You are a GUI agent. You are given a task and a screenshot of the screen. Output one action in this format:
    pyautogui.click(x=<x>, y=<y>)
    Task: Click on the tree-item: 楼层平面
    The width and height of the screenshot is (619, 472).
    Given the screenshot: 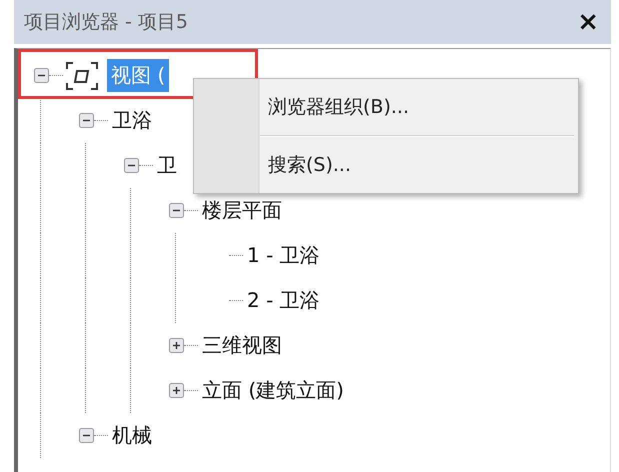 What is the action you would take?
    pyautogui.click(x=242, y=210)
    